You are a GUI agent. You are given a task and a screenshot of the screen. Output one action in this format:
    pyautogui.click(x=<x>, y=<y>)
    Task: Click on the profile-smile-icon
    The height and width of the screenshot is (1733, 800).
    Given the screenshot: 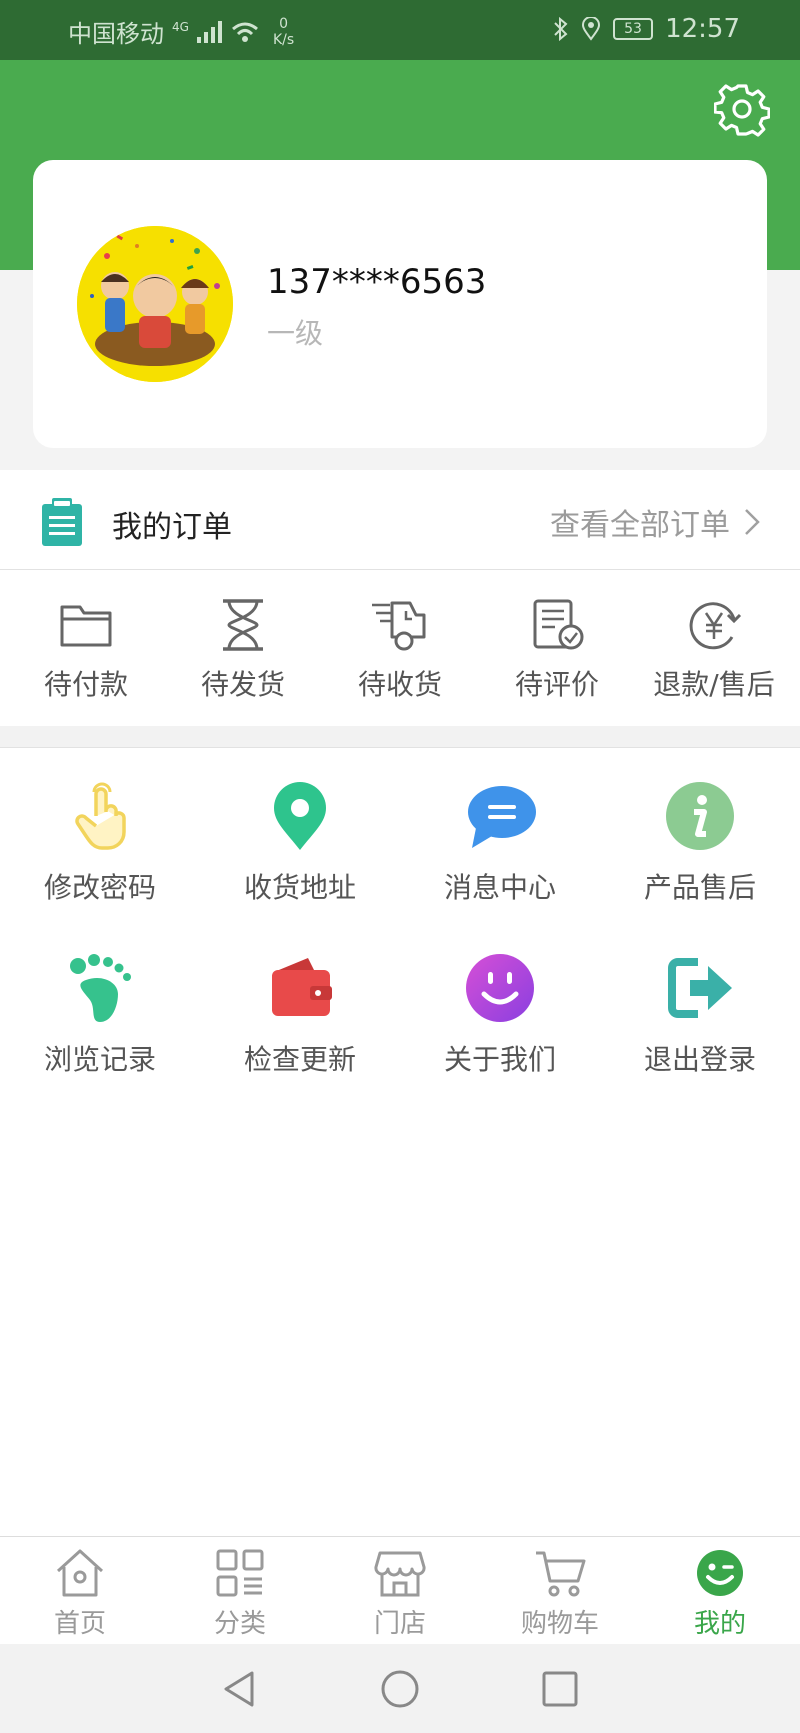 What is the action you would take?
    pyautogui.click(x=720, y=1573)
    